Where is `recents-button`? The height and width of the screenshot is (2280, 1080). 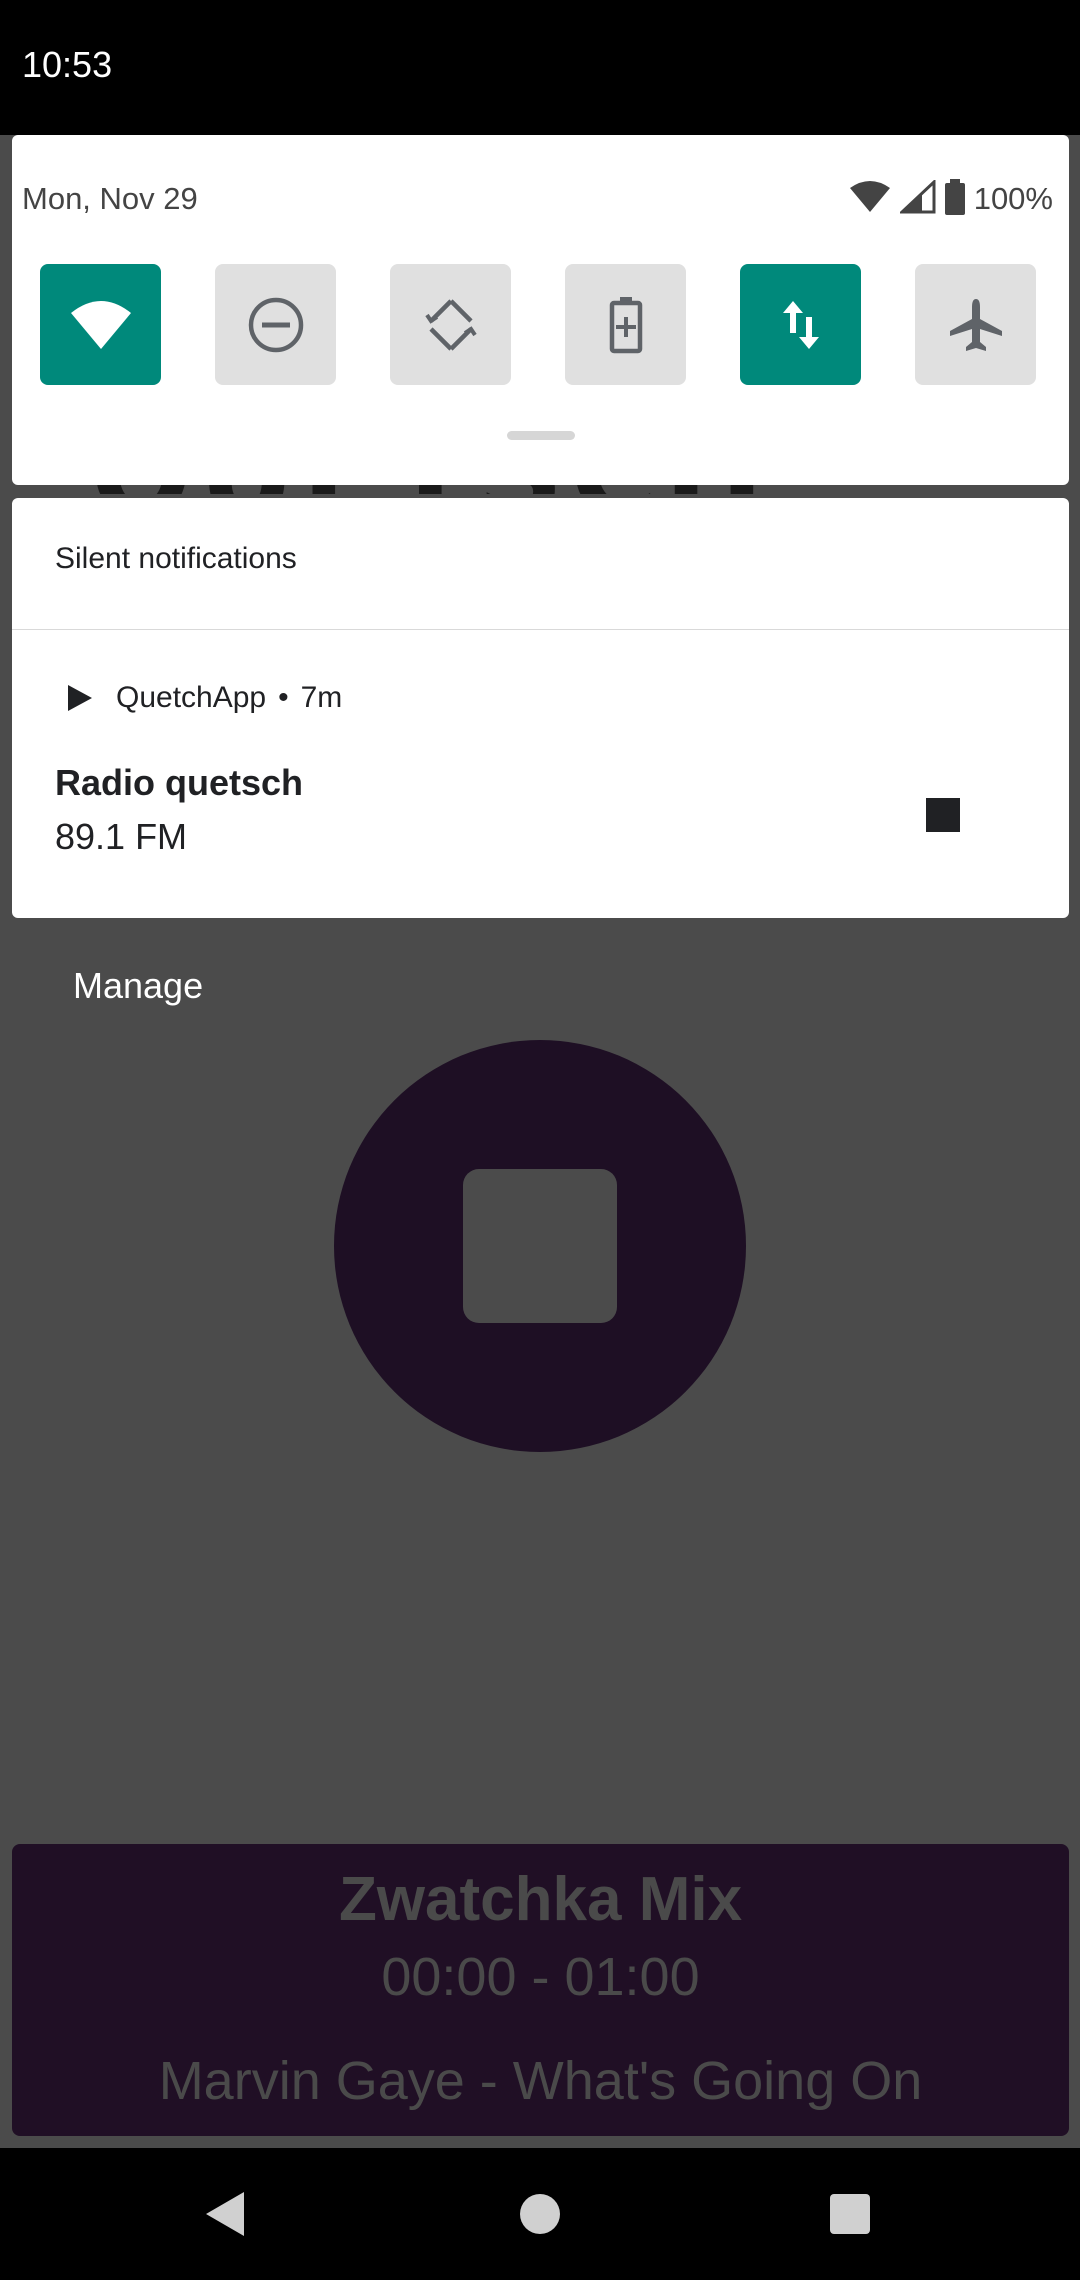 recents-button is located at coordinates (850, 2214).